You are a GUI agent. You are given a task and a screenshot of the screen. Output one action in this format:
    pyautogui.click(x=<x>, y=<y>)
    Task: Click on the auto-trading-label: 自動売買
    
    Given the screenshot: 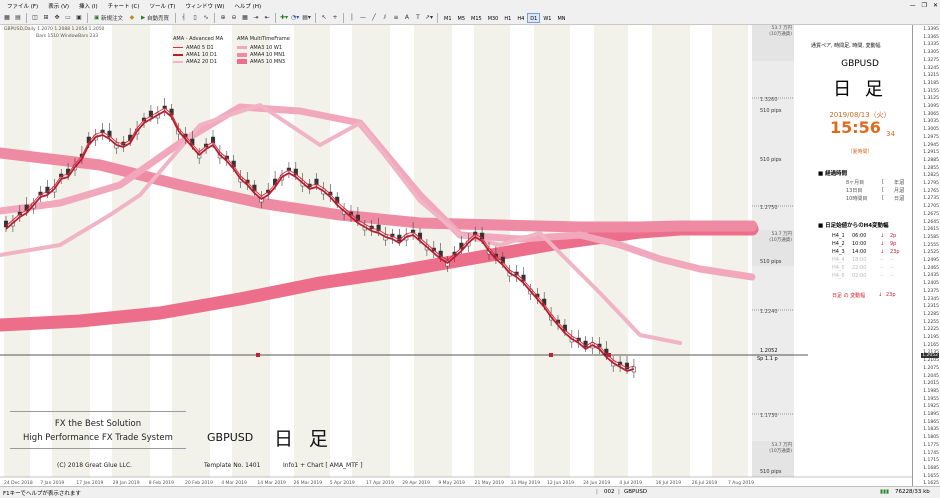 What is the action you would take?
    pyautogui.click(x=157, y=18)
    